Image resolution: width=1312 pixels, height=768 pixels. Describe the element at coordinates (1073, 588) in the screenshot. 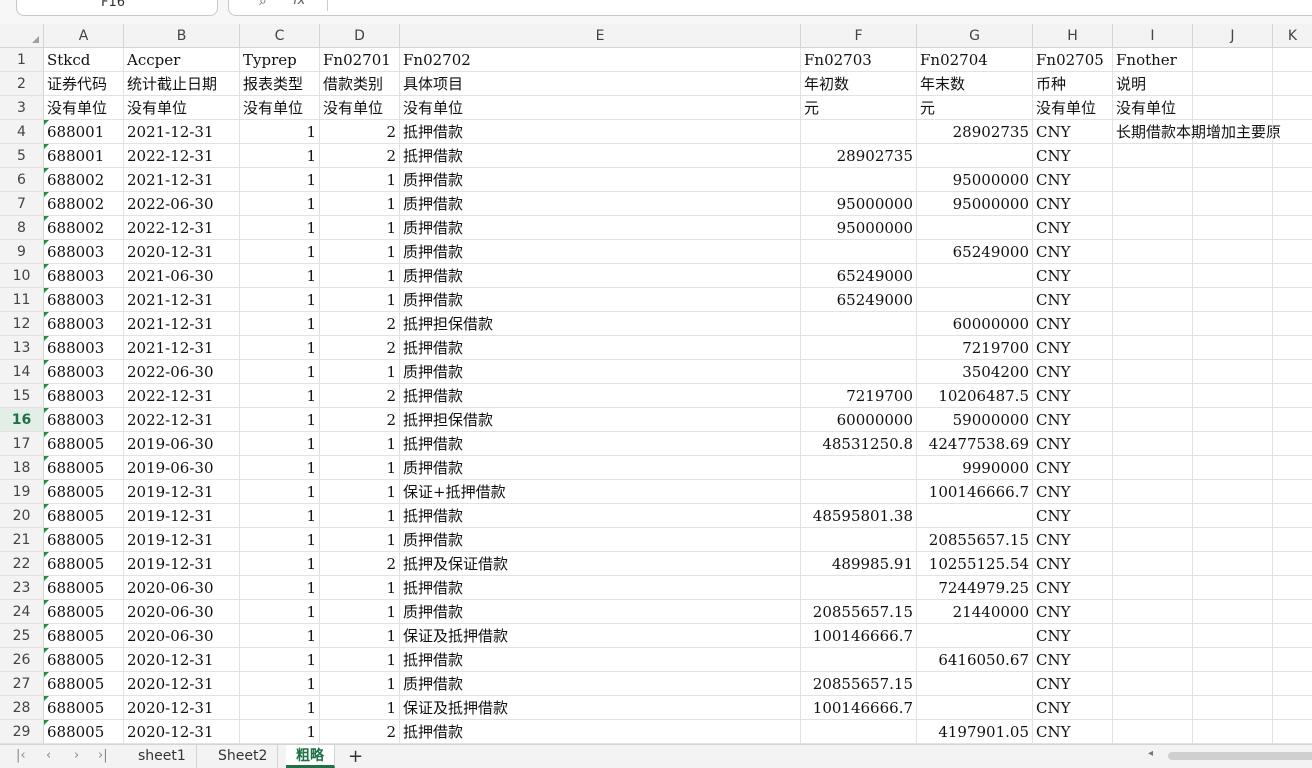

I see `cell-H23: CNY` at that location.